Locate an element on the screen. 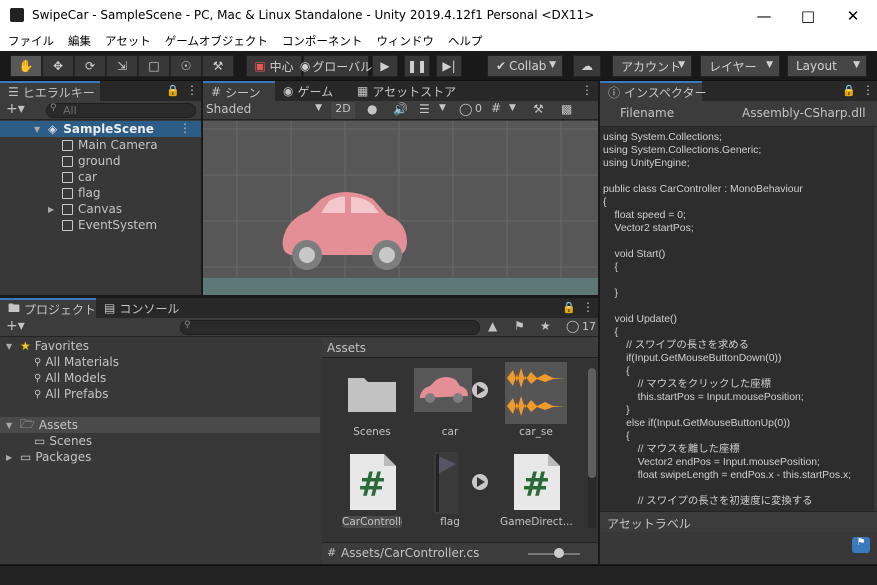 This screenshot has height=585, width=877. grid-toggle-icon: # is located at coordinates (496, 108).